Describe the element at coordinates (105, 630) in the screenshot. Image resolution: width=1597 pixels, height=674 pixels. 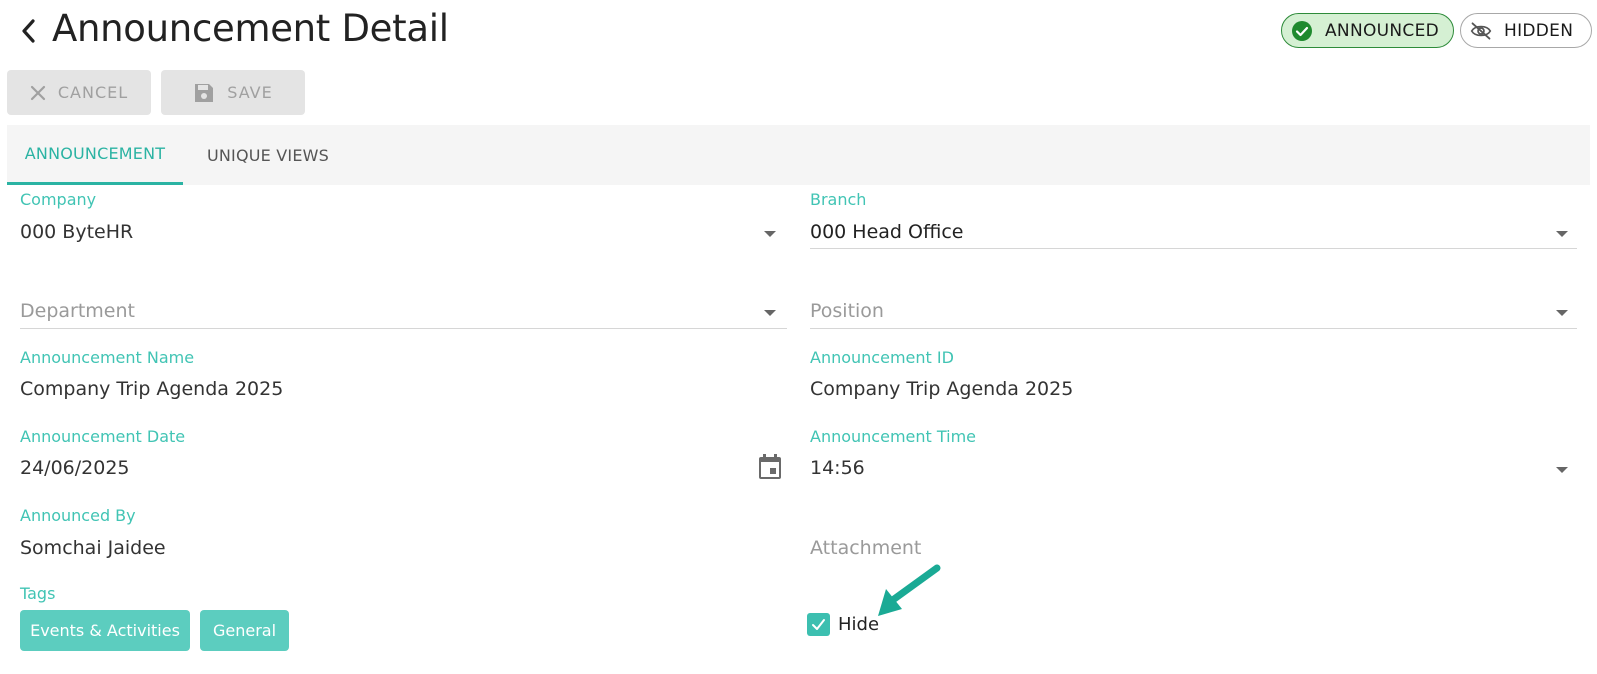
I see `tag-chip: Events & Activities` at that location.